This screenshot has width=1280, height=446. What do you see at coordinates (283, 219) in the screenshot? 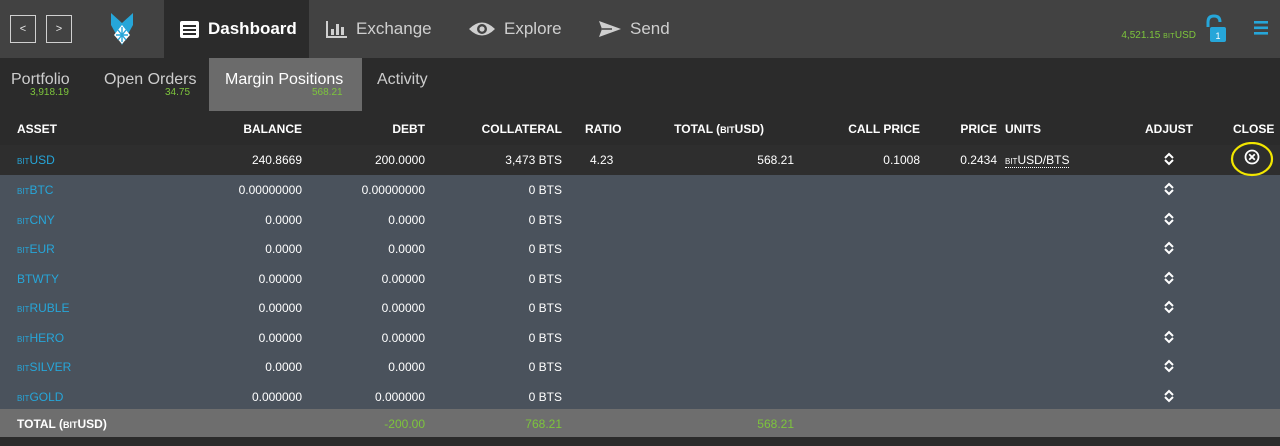
I see `balance-value: 0.0000` at bounding box center [283, 219].